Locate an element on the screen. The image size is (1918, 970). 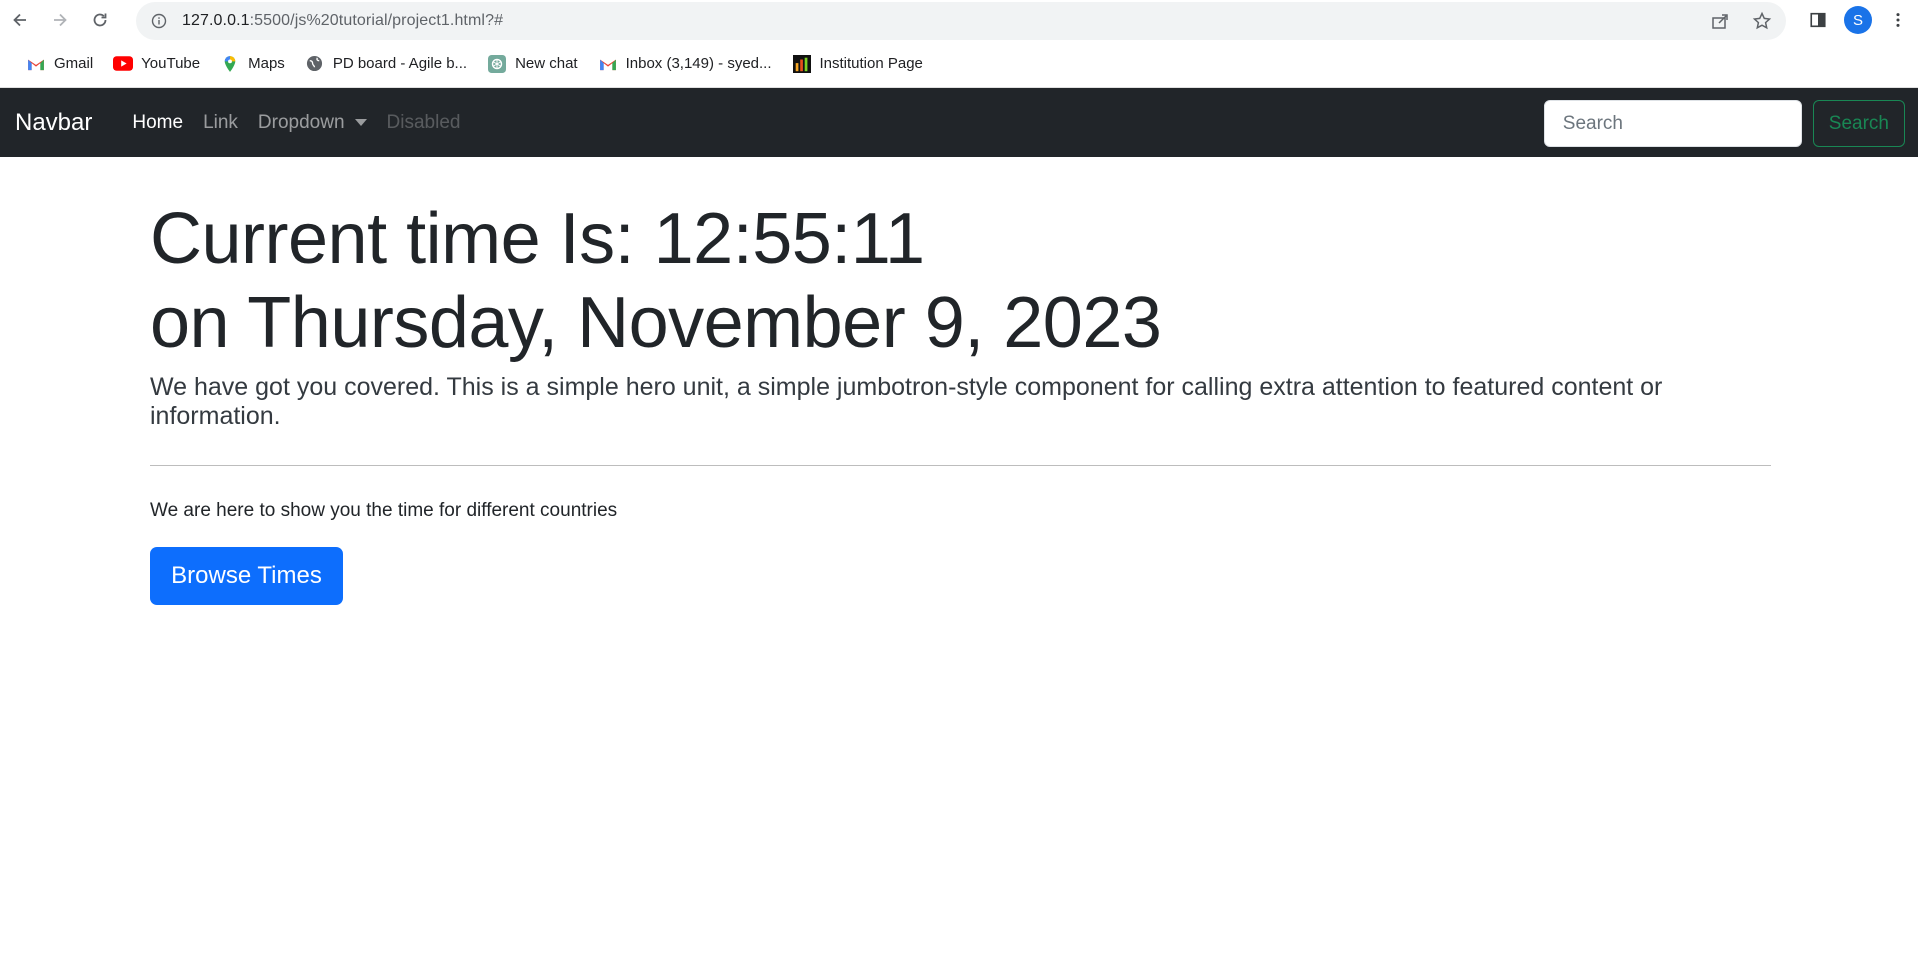
reload-icon is located at coordinates (100, 20).